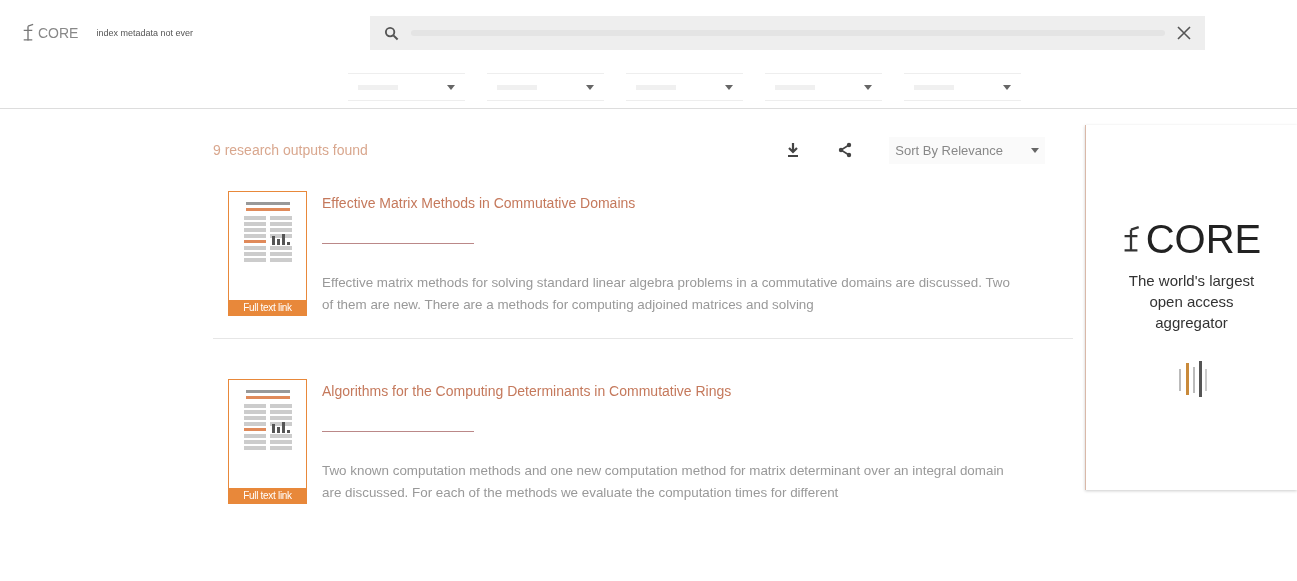 This screenshot has width=1297, height=581. What do you see at coordinates (527, 391) in the screenshot?
I see `result-title: Algorithms for the Computing Determinants in Commutative Rings` at bounding box center [527, 391].